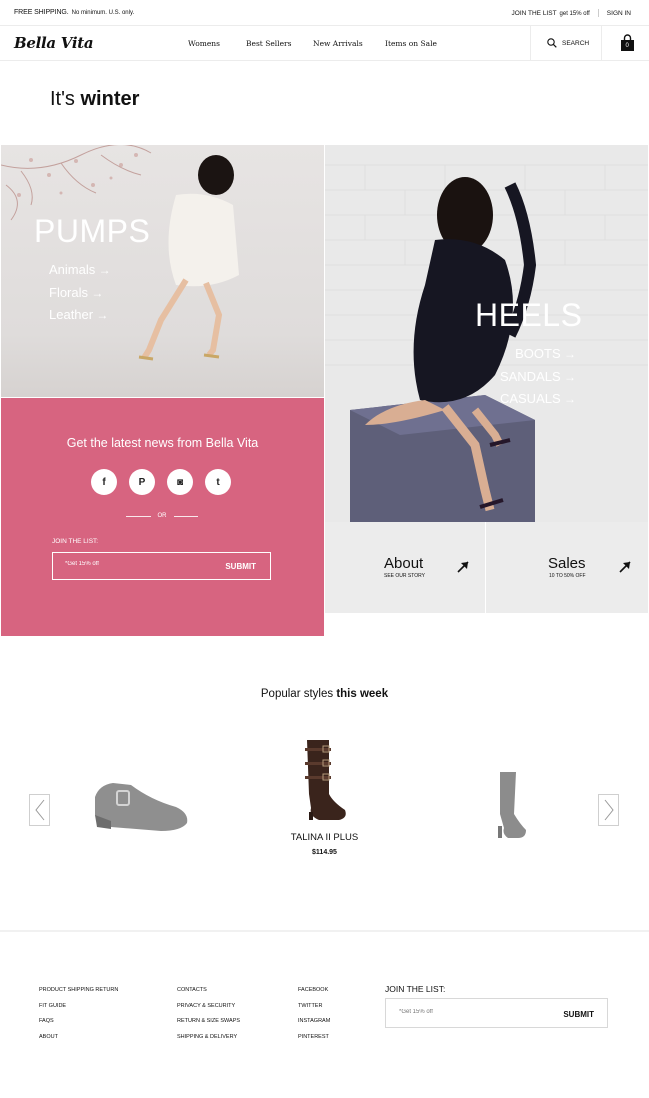 The image size is (649, 1098). What do you see at coordinates (78, 1007) in the screenshot?
I see `footer-link-fit-guide: FIT GUIDE` at bounding box center [78, 1007].